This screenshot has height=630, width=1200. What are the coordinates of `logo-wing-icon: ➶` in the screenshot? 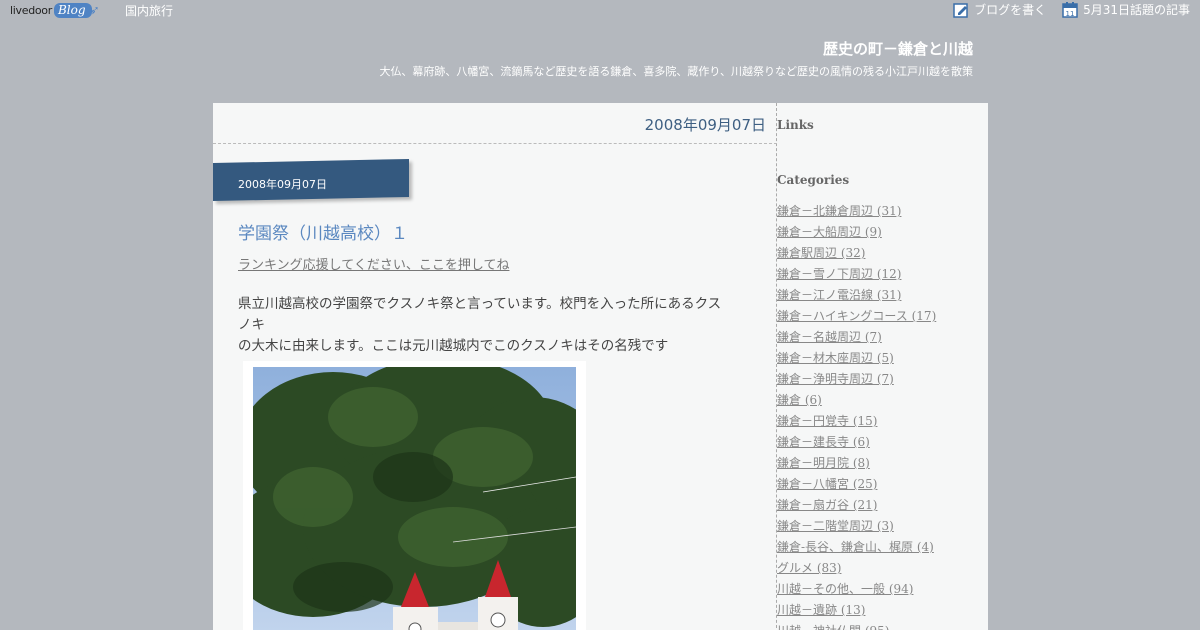 It's located at (94, 10).